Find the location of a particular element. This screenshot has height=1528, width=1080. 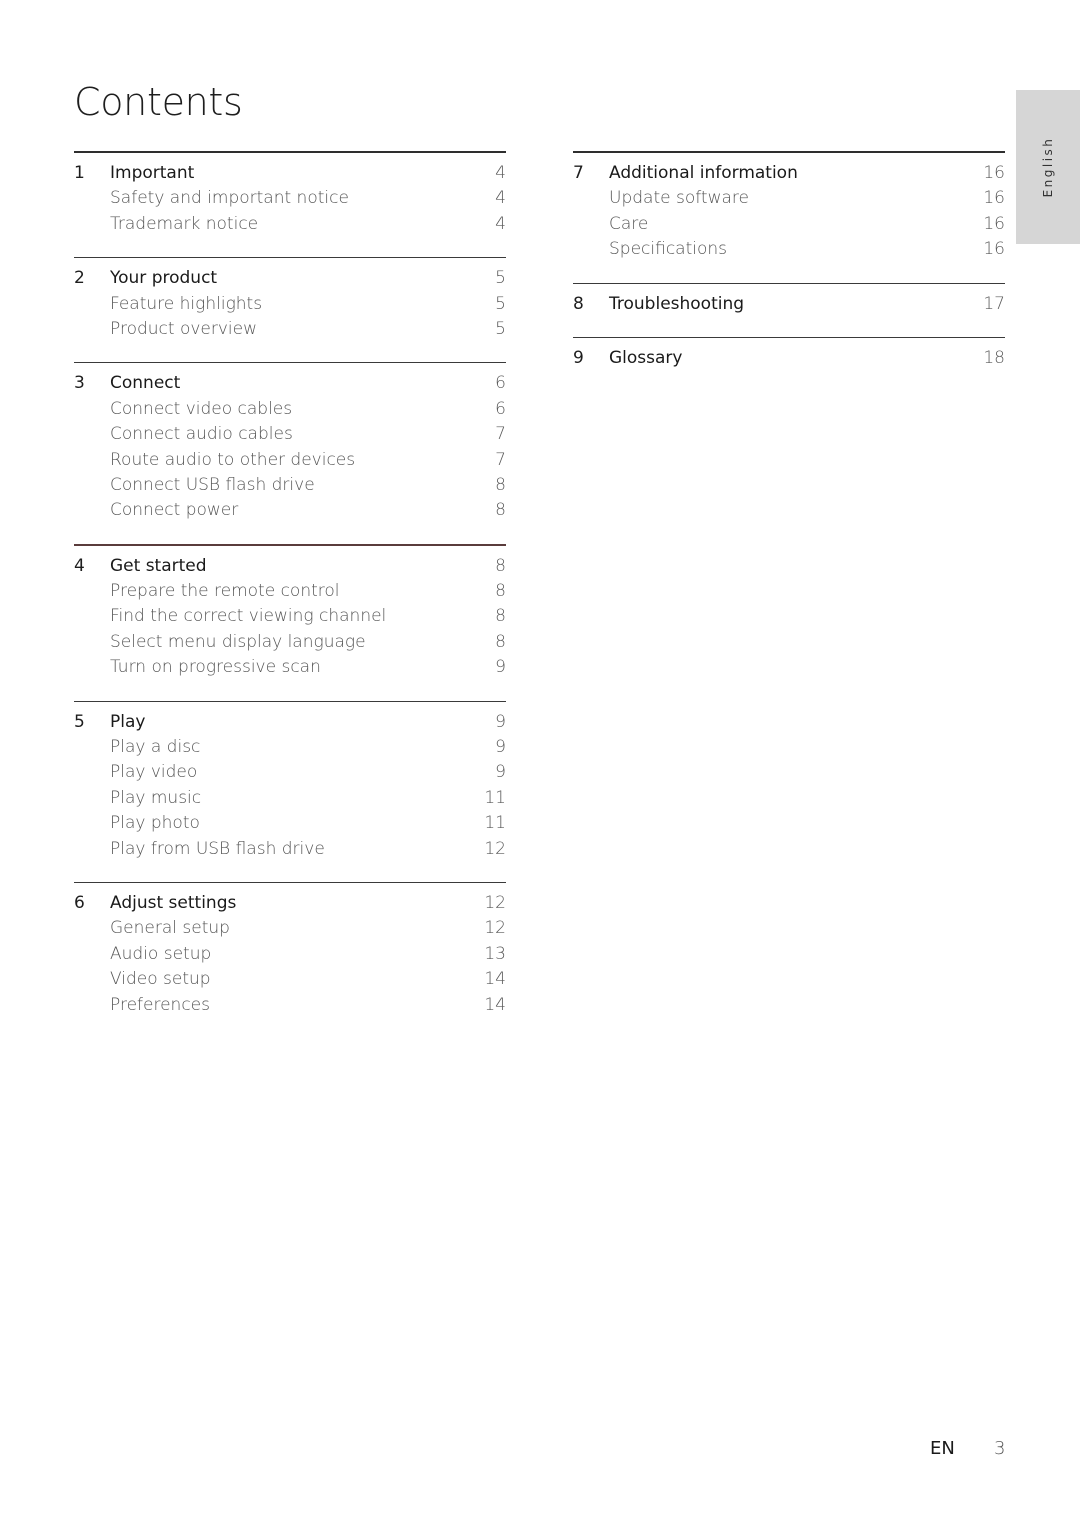

chapter-number: 5 is located at coordinates (79, 721).